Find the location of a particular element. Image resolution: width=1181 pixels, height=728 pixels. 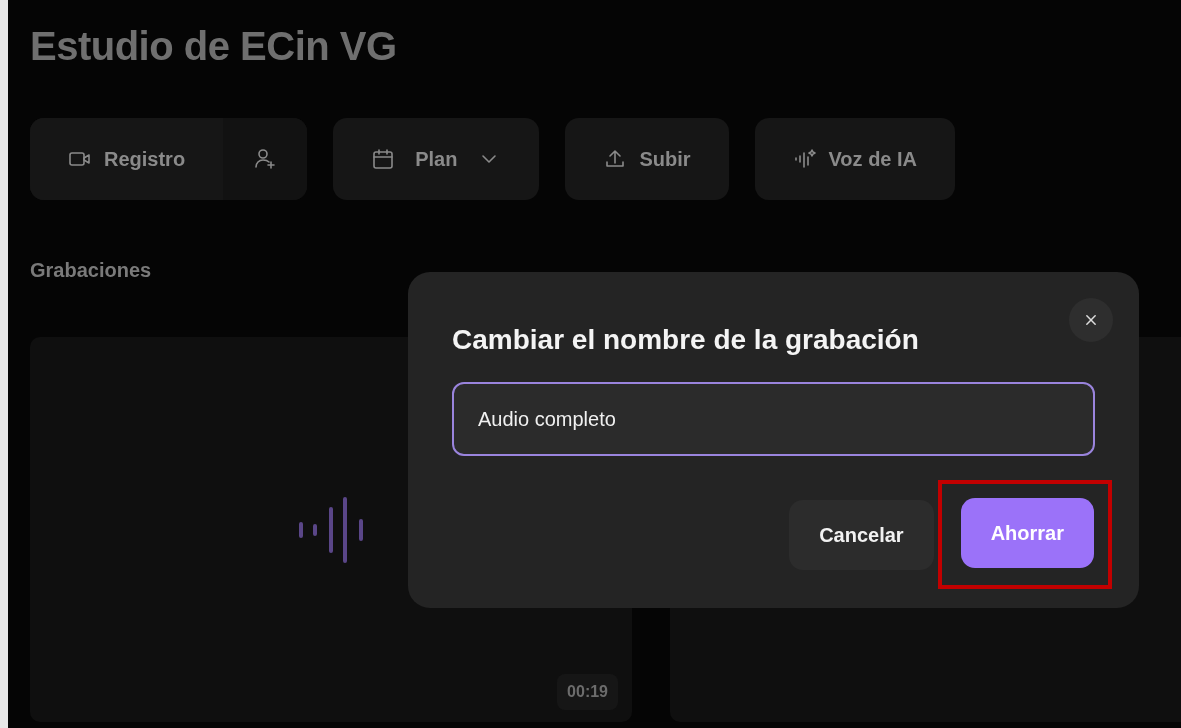

close-button is located at coordinates (1091, 320).